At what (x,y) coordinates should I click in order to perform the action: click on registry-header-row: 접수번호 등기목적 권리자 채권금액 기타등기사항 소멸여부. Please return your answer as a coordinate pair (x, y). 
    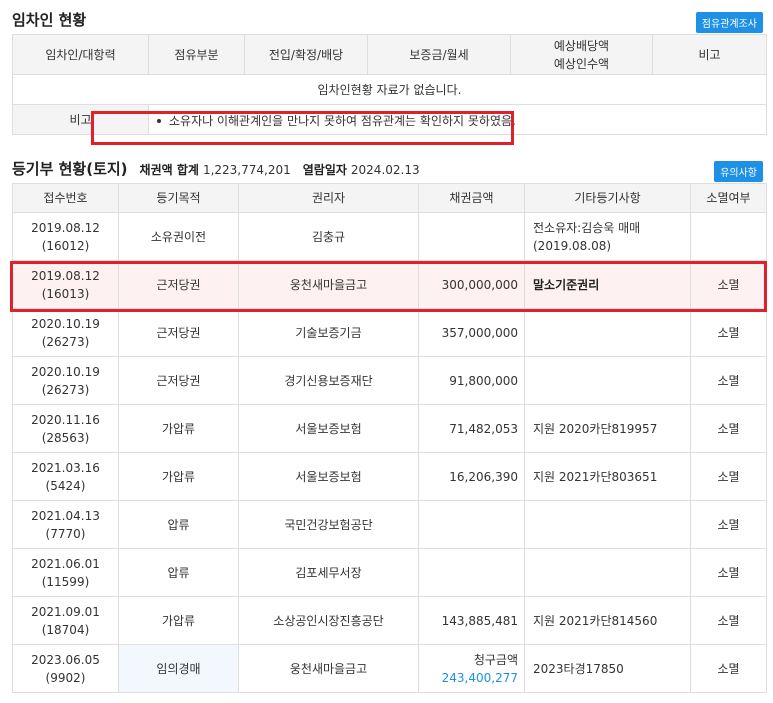
    Looking at the image, I should click on (389, 198).